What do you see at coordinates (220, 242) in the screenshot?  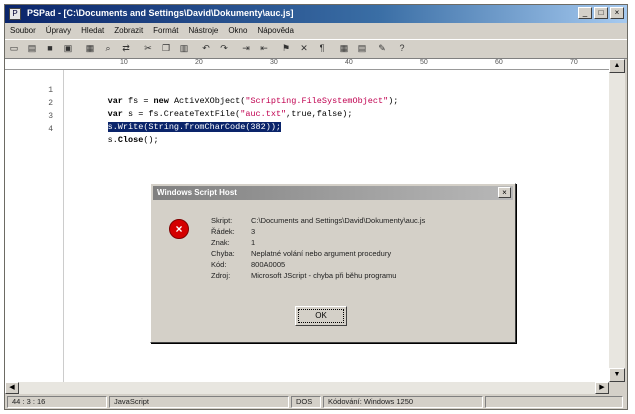 I see `field-label: Znak:` at bounding box center [220, 242].